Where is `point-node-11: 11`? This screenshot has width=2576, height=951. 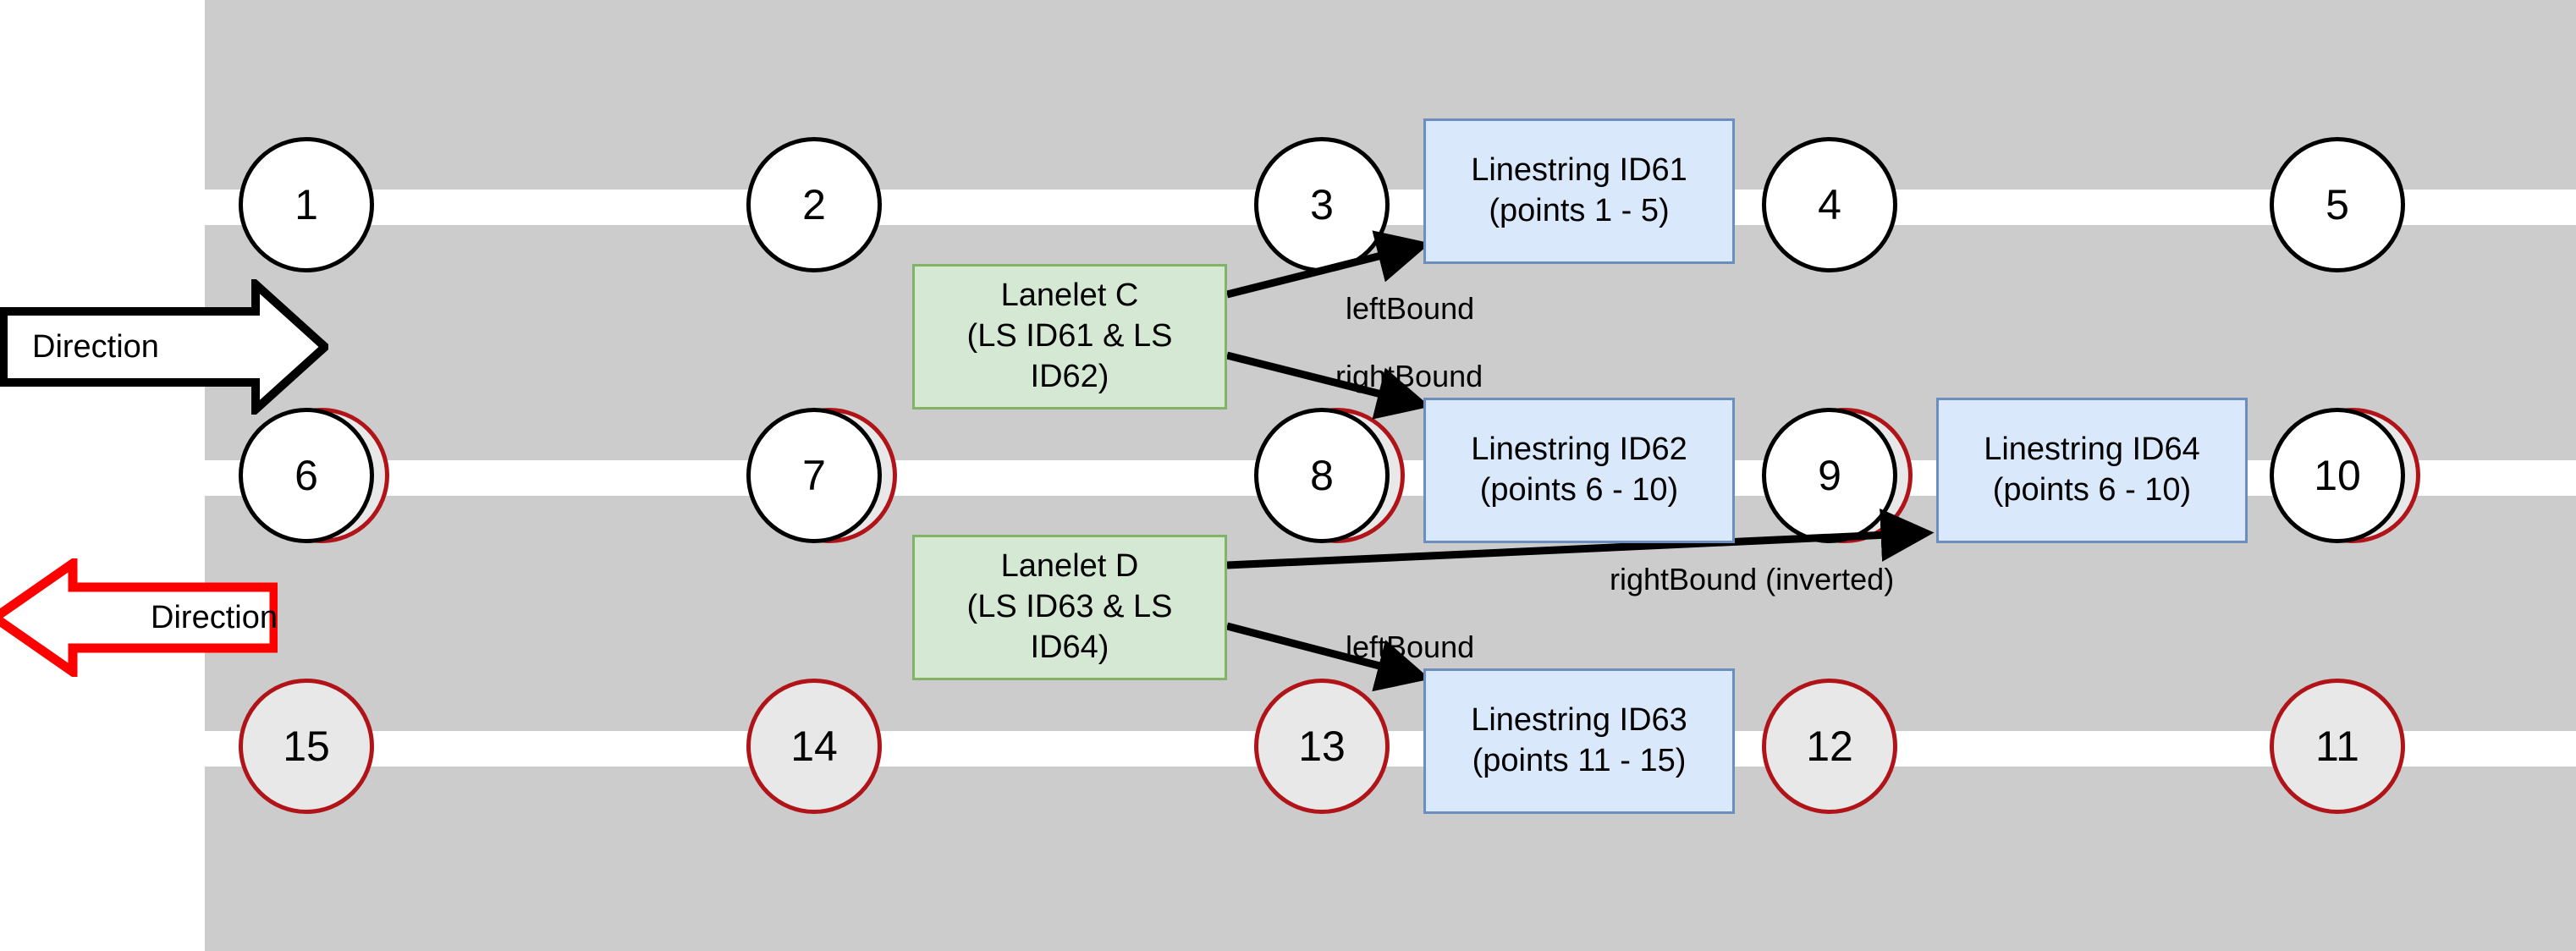 point-node-11: 11 is located at coordinates (2337, 746).